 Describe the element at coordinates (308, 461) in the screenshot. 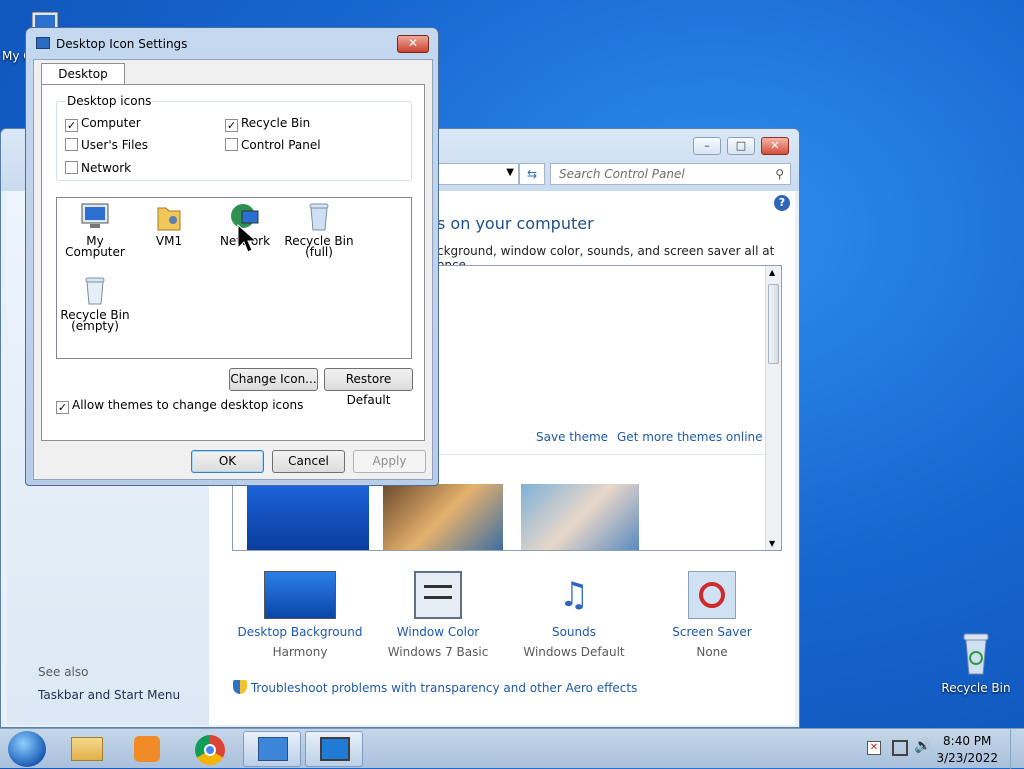

I see `cancel-button: Cancel` at that location.